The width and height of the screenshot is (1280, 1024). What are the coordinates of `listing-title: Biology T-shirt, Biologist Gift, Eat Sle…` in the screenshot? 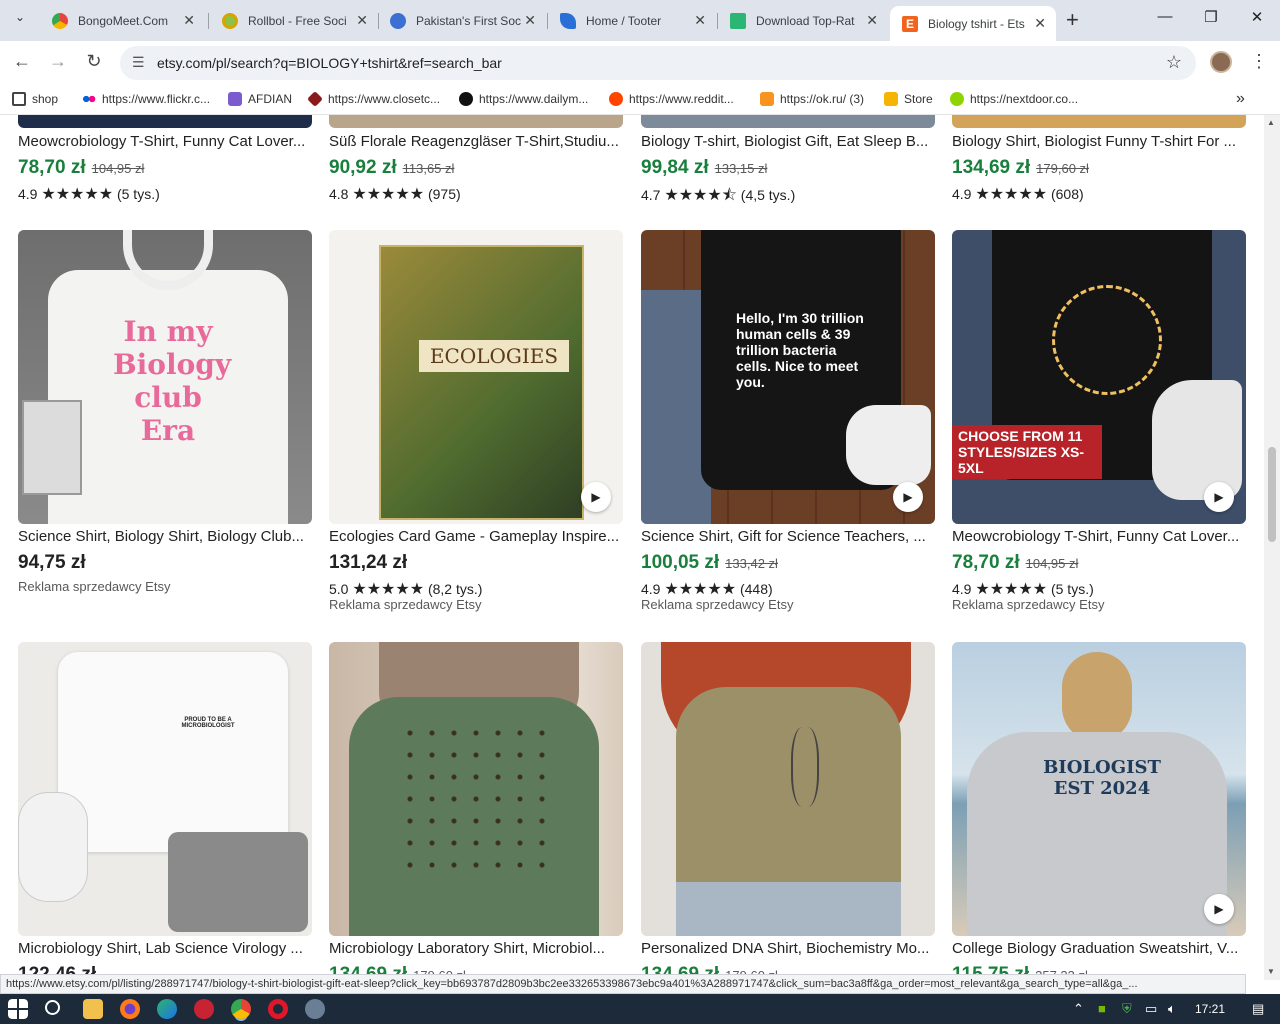 It's located at (788, 141).